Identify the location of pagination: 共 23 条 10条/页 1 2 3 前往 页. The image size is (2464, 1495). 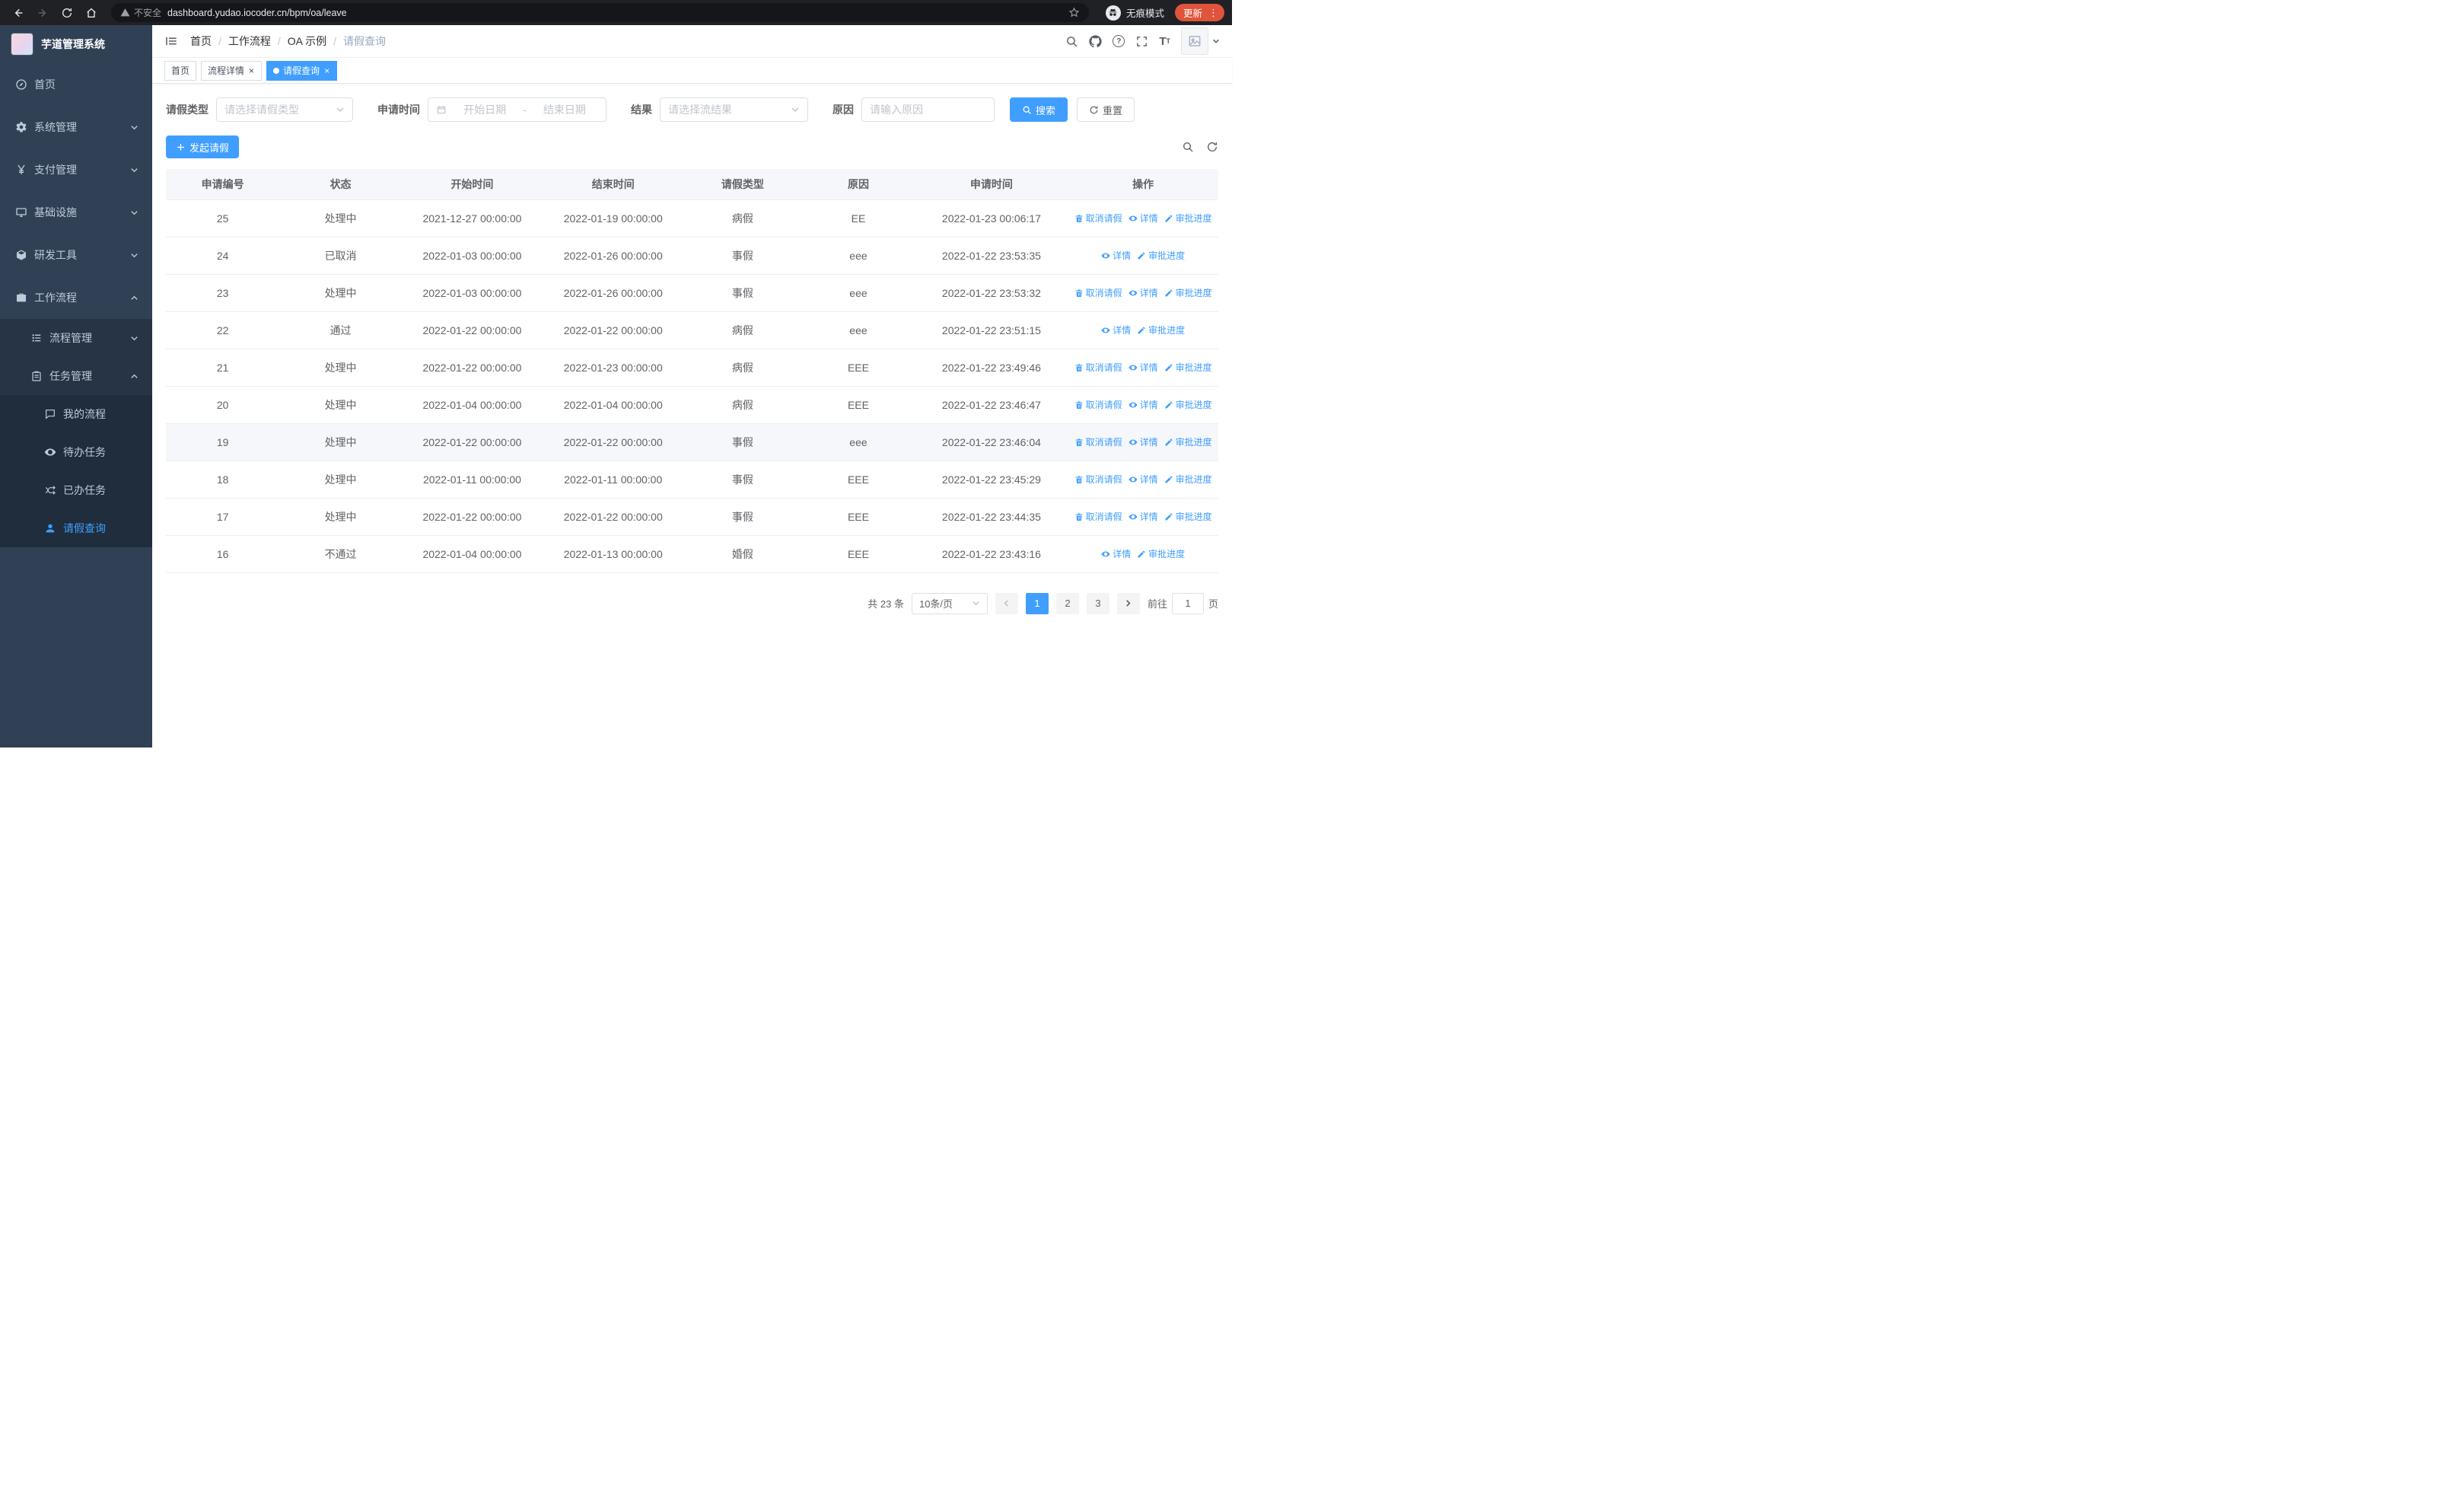
(692, 603).